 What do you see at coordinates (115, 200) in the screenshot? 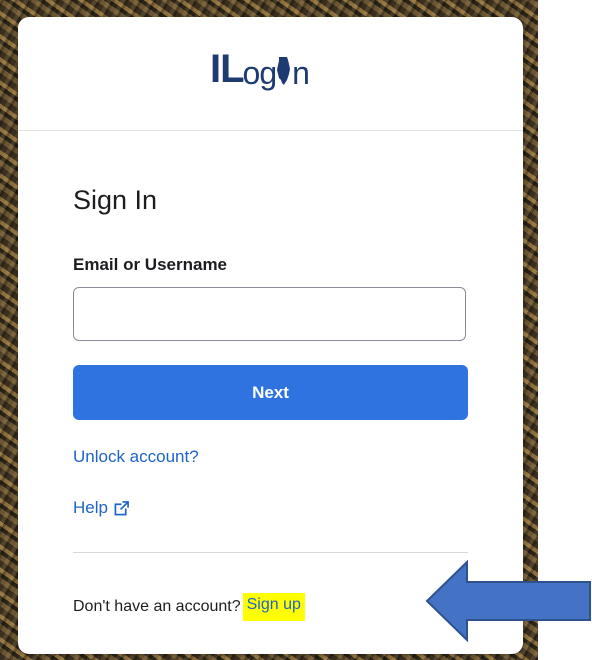
I see `page-title: Sign In` at bounding box center [115, 200].